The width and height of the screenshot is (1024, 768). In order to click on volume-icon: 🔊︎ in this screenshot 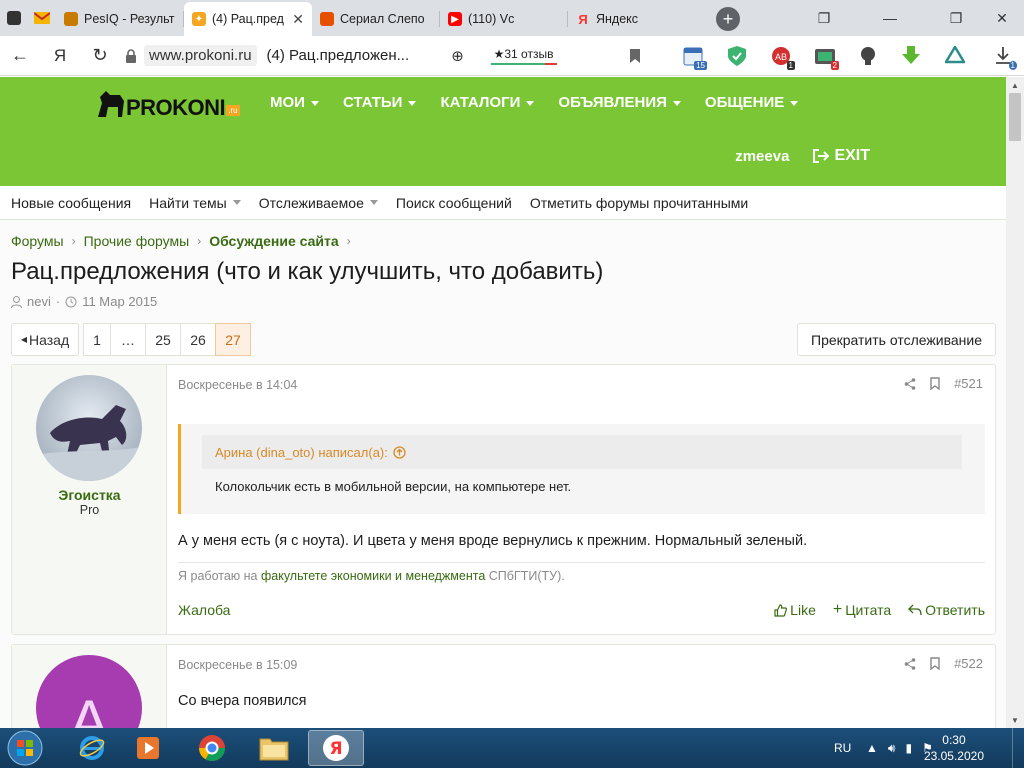, I will do `click(892, 748)`.